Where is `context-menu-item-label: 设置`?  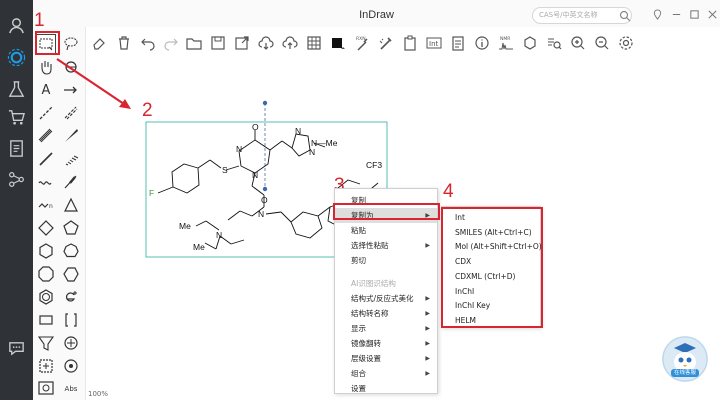
context-menu-item-label: 设置 is located at coordinates (358, 388).